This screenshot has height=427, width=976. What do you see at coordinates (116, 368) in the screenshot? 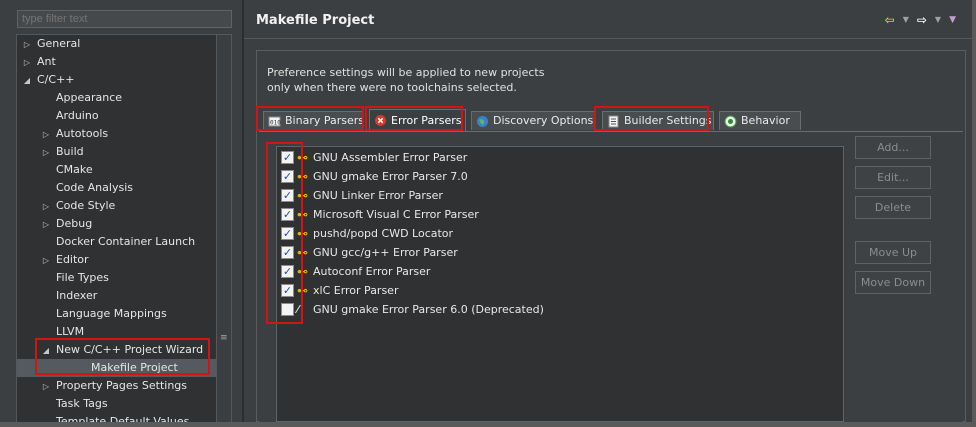
I see `tree-item: Makefile Project` at bounding box center [116, 368].